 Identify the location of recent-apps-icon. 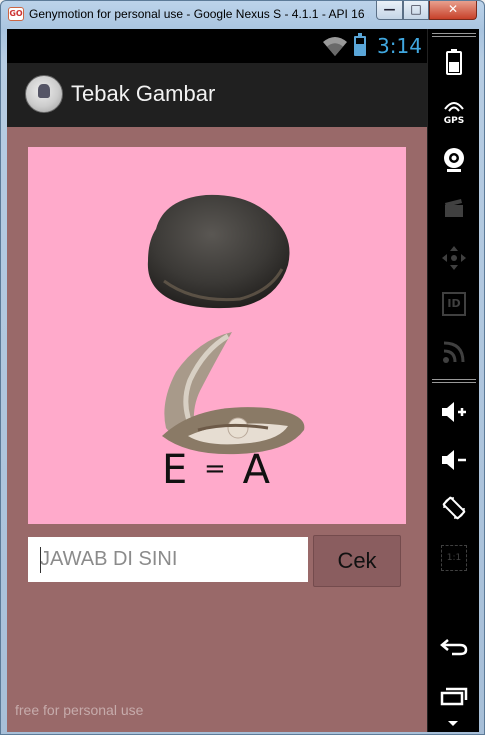
(454, 696).